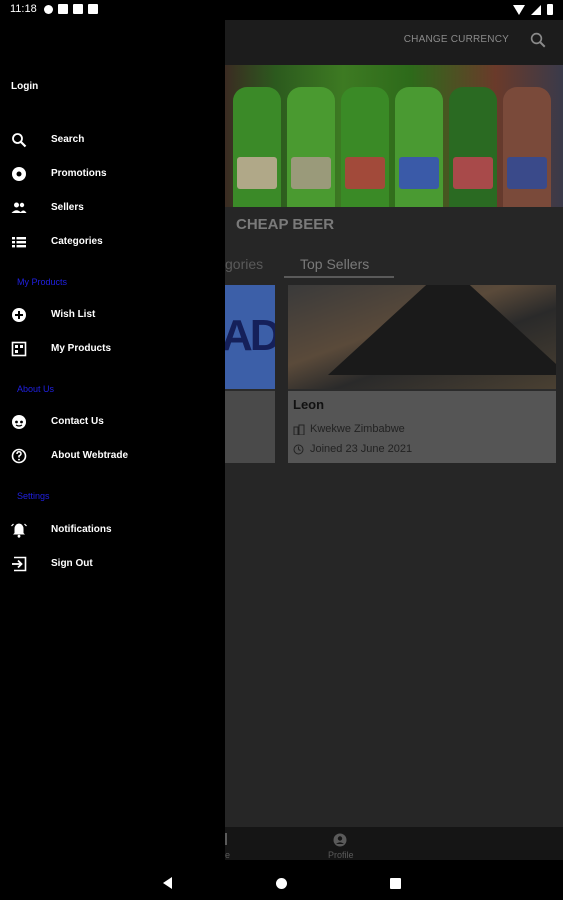 The height and width of the screenshot is (900, 563). Describe the element at coordinates (456, 39) in the screenshot. I see `change-currency-button: CHANGE CURRENCY` at that location.